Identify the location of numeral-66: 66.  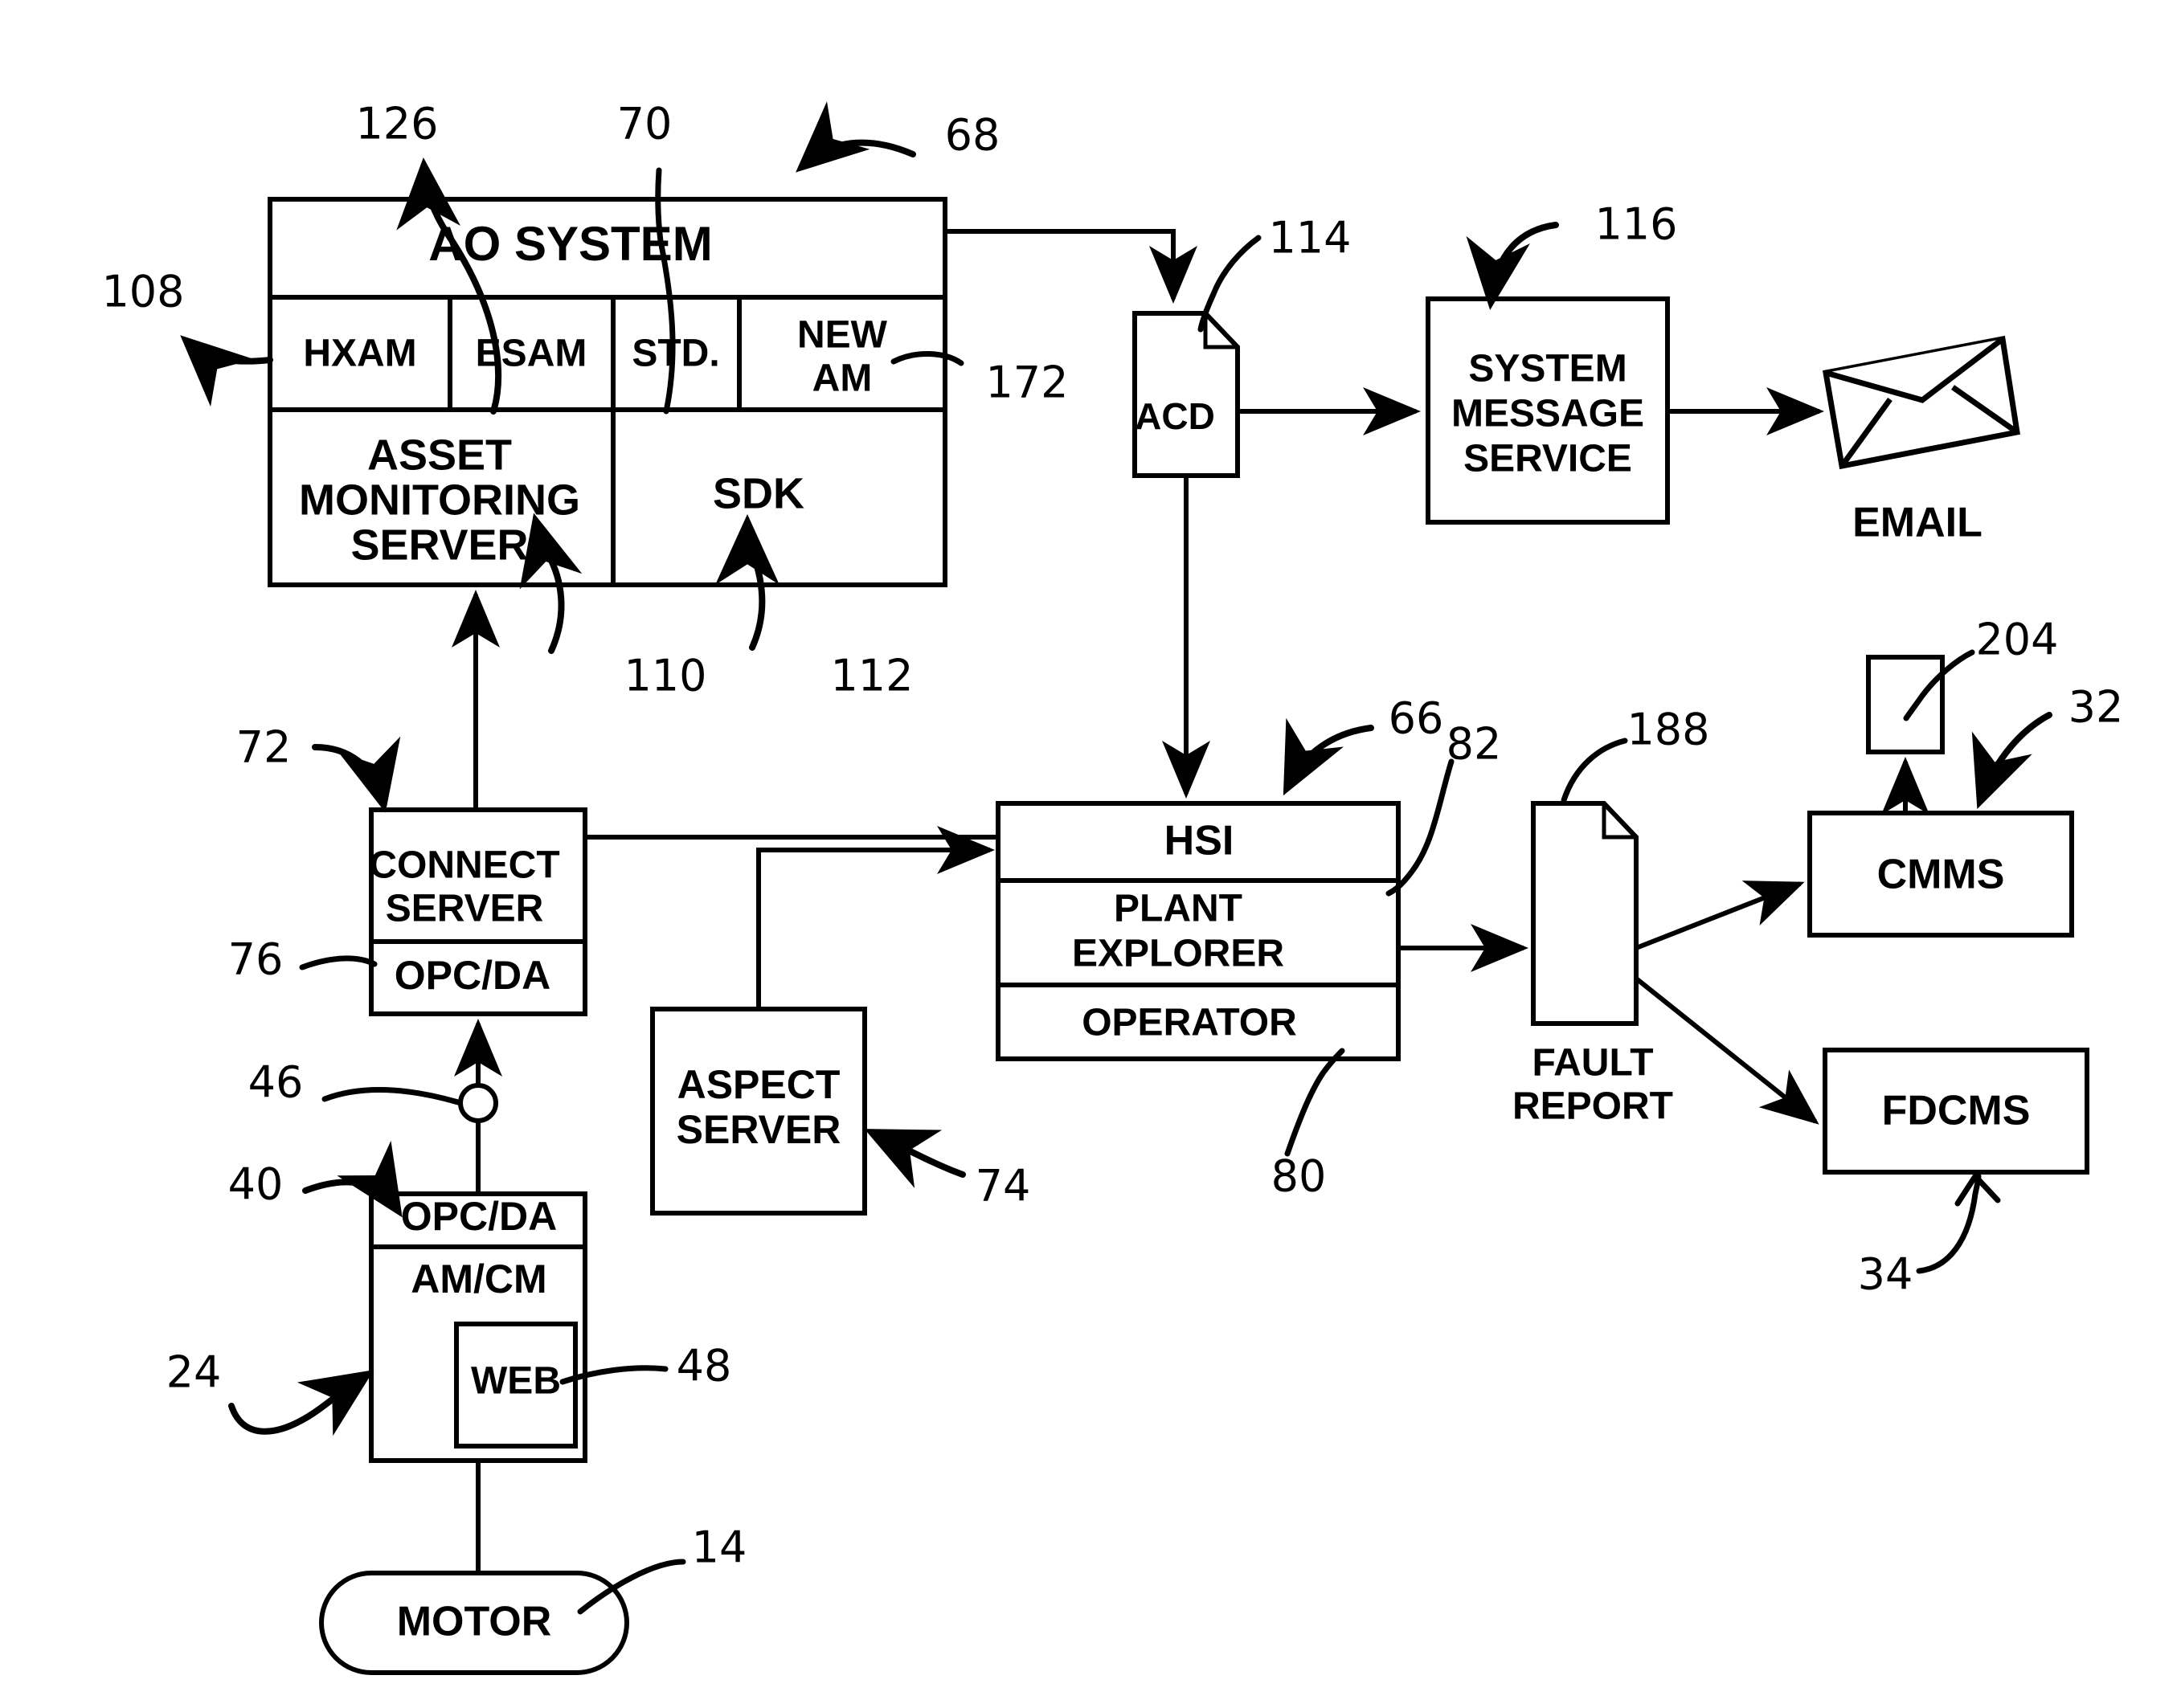
(1416, 718).